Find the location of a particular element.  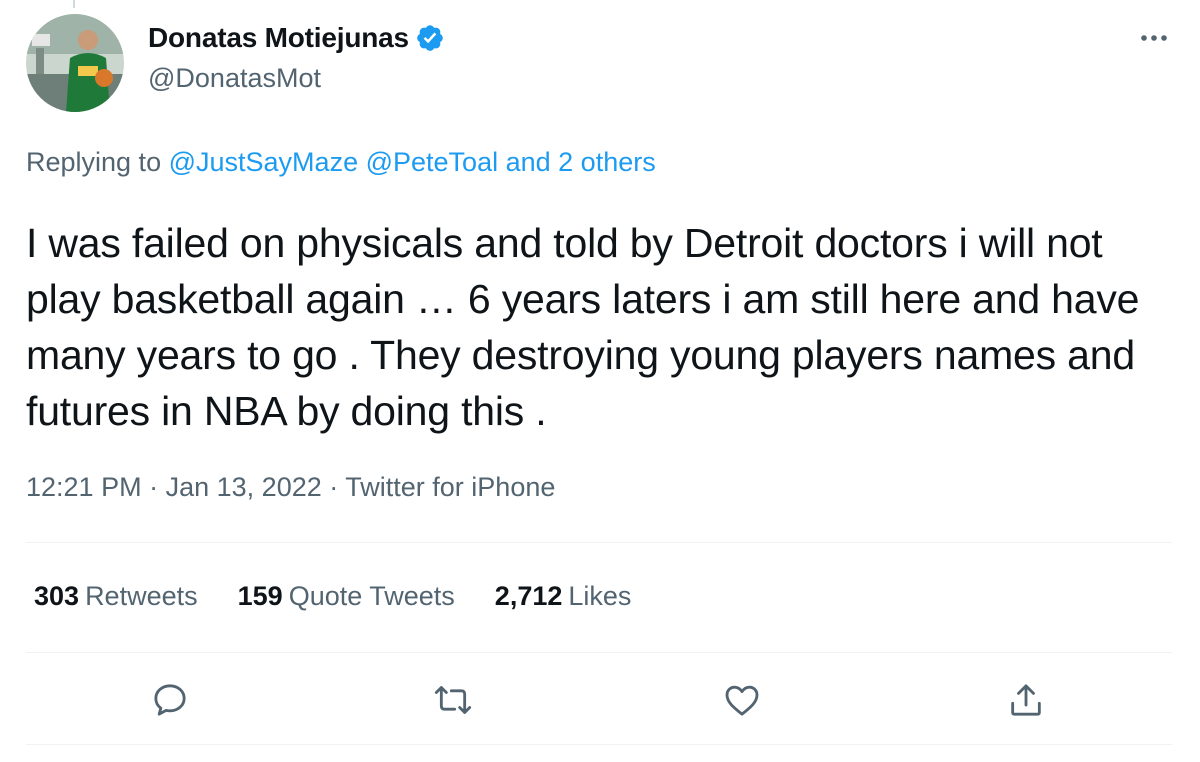

more-options-icon is located at coordinates (1154, 38).